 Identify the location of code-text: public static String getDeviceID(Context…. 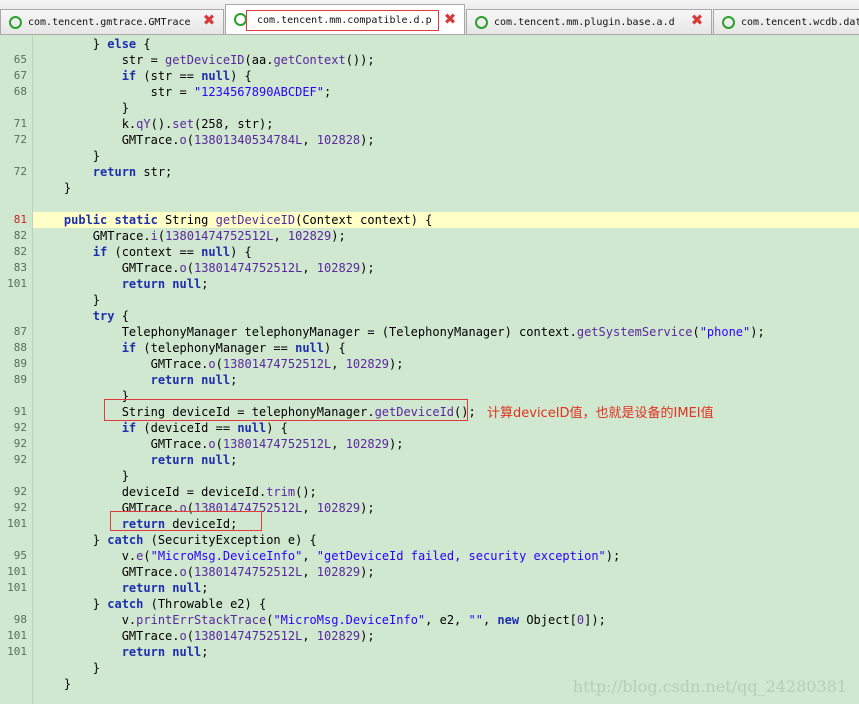
(446, 220).